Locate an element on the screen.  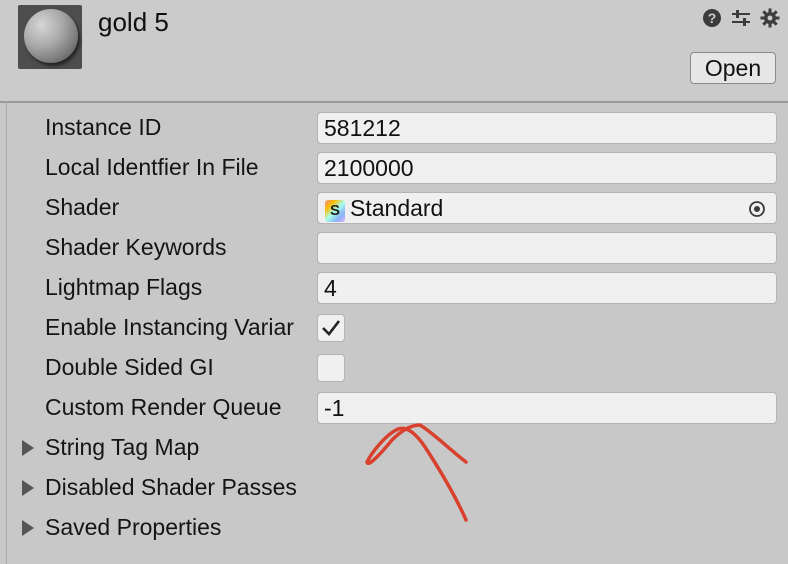
material-sphere-thumbnail is located at coordinates (51, 36).